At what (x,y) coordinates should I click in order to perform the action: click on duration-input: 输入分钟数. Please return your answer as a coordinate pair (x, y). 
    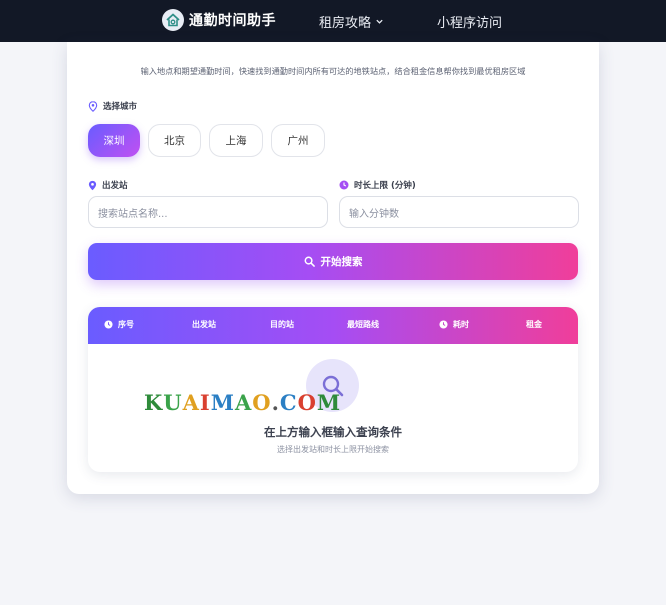
    Looking at the image, I should click on (459, 212).